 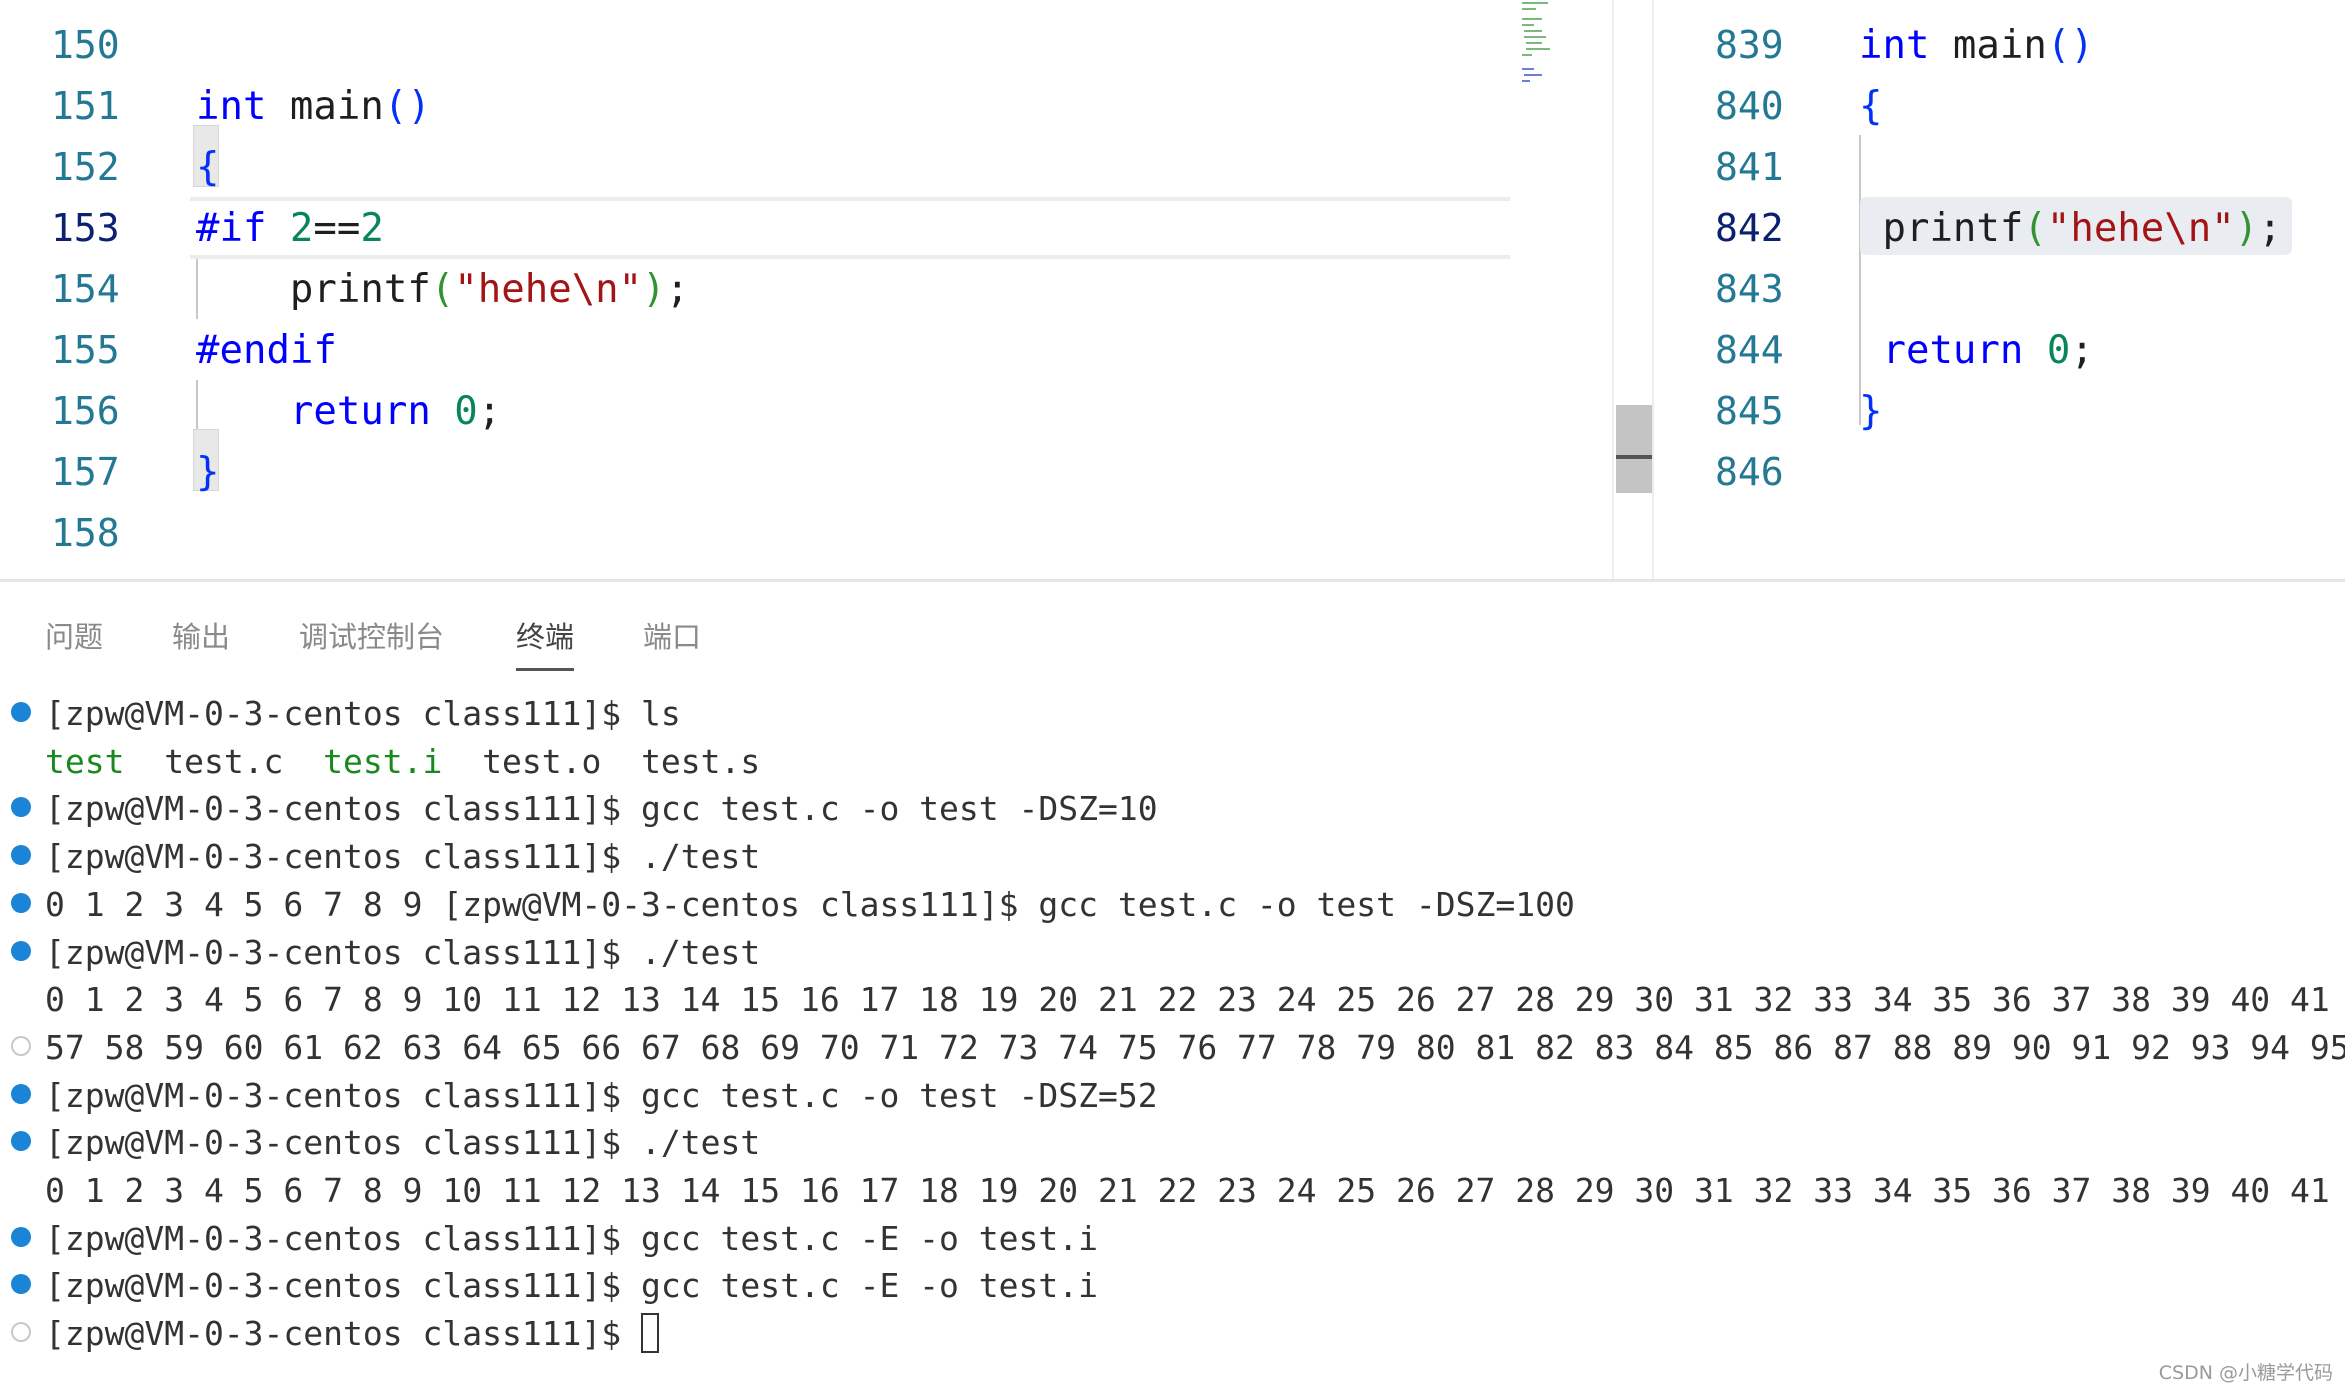 What do you see at coordinates (1749, 106) in the screenshot?
I see `line-number: 840` at bounding box center [1749, 106].